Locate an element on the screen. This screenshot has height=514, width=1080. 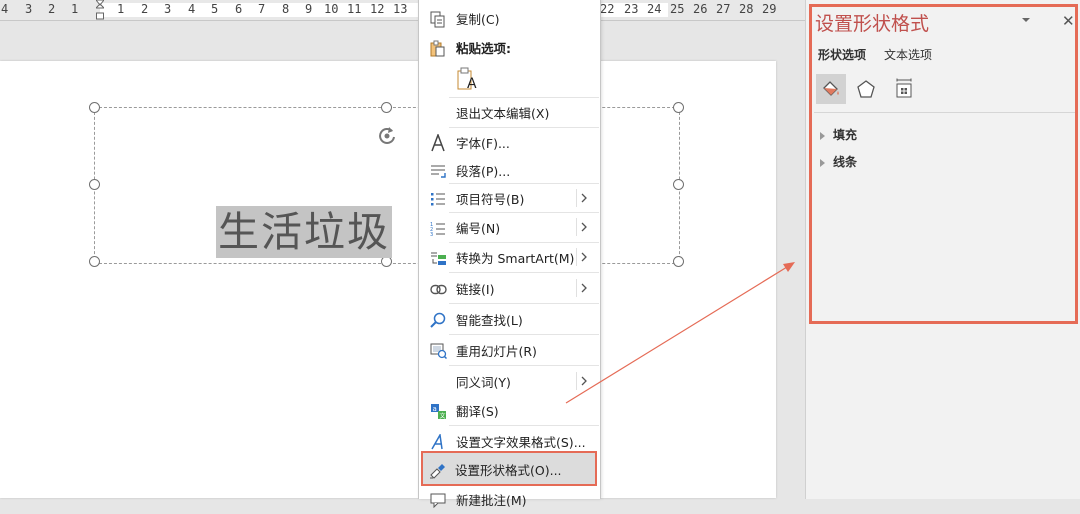
format-shape-icon is located at coordinates (437, 470).